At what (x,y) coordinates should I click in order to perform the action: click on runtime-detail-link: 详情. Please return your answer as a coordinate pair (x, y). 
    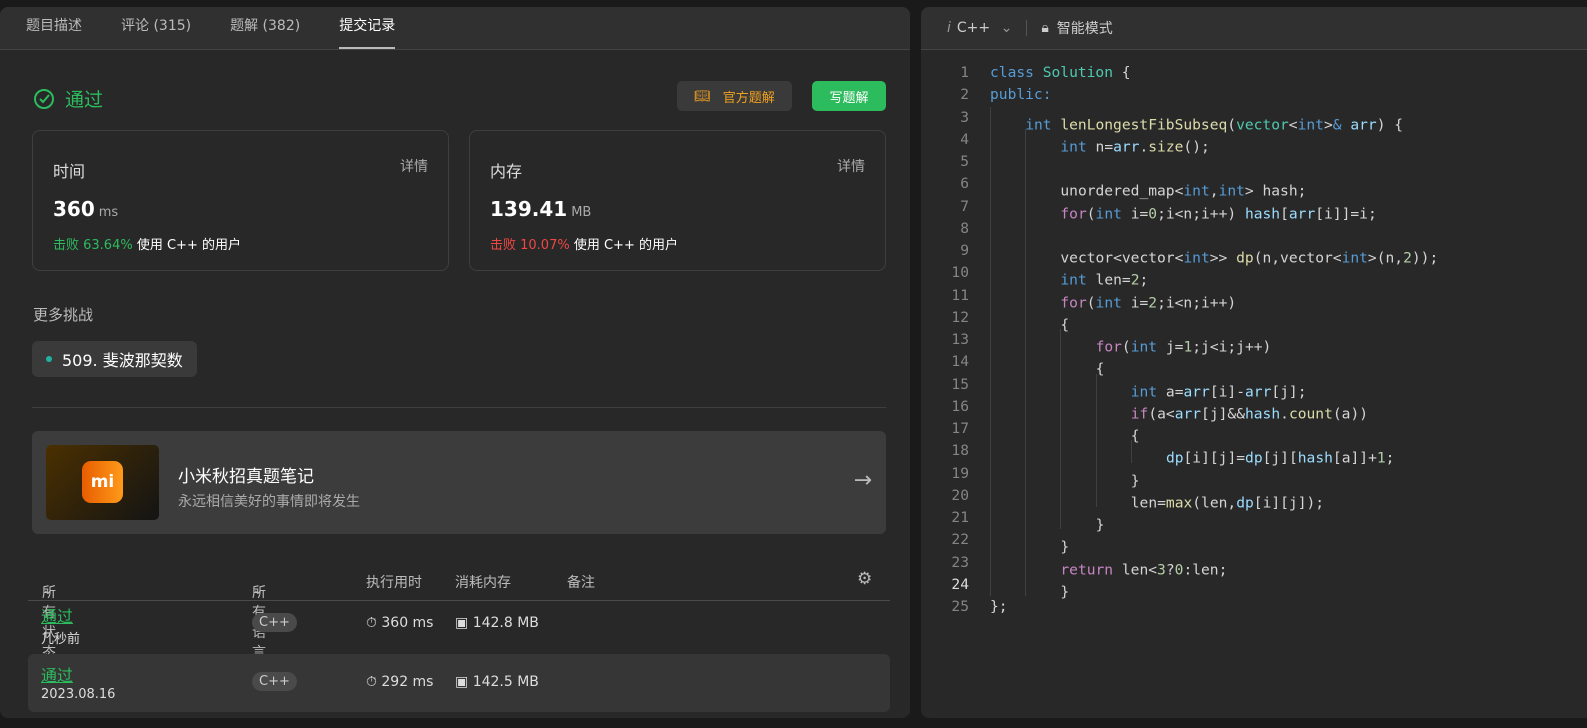
    Looking at the image, I should click on (414, 166).